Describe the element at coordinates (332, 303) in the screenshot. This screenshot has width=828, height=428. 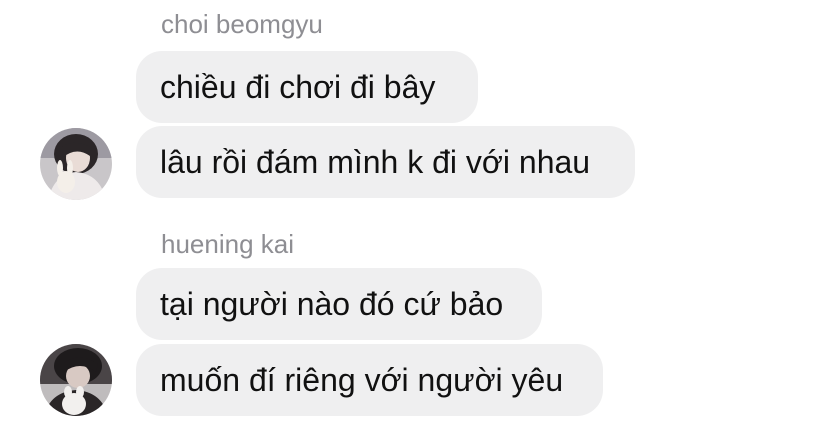
I see `message-text: tại người nào đó cứ bảo` at that location.